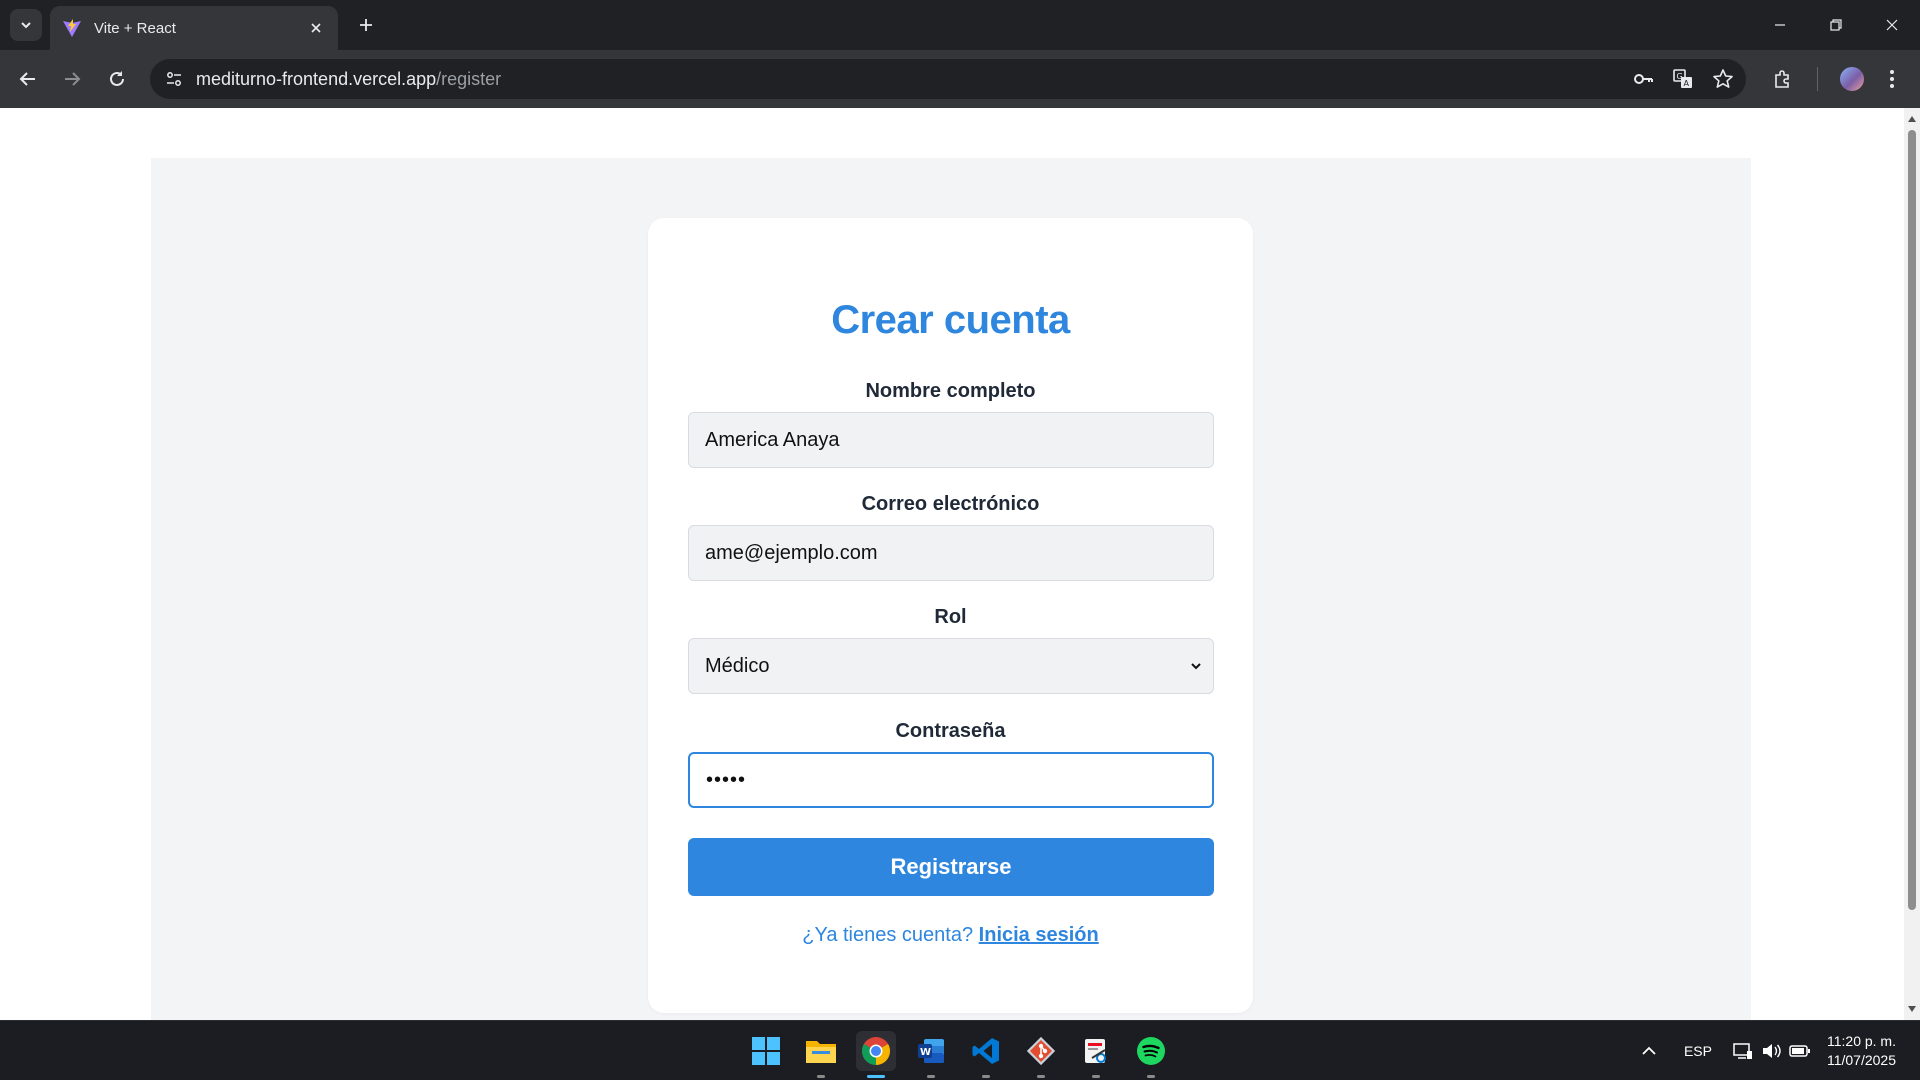  Describe the element at coordinates (791, 552) in the screenshot. I see `email-value: ame@ejemplo.com` at that location.